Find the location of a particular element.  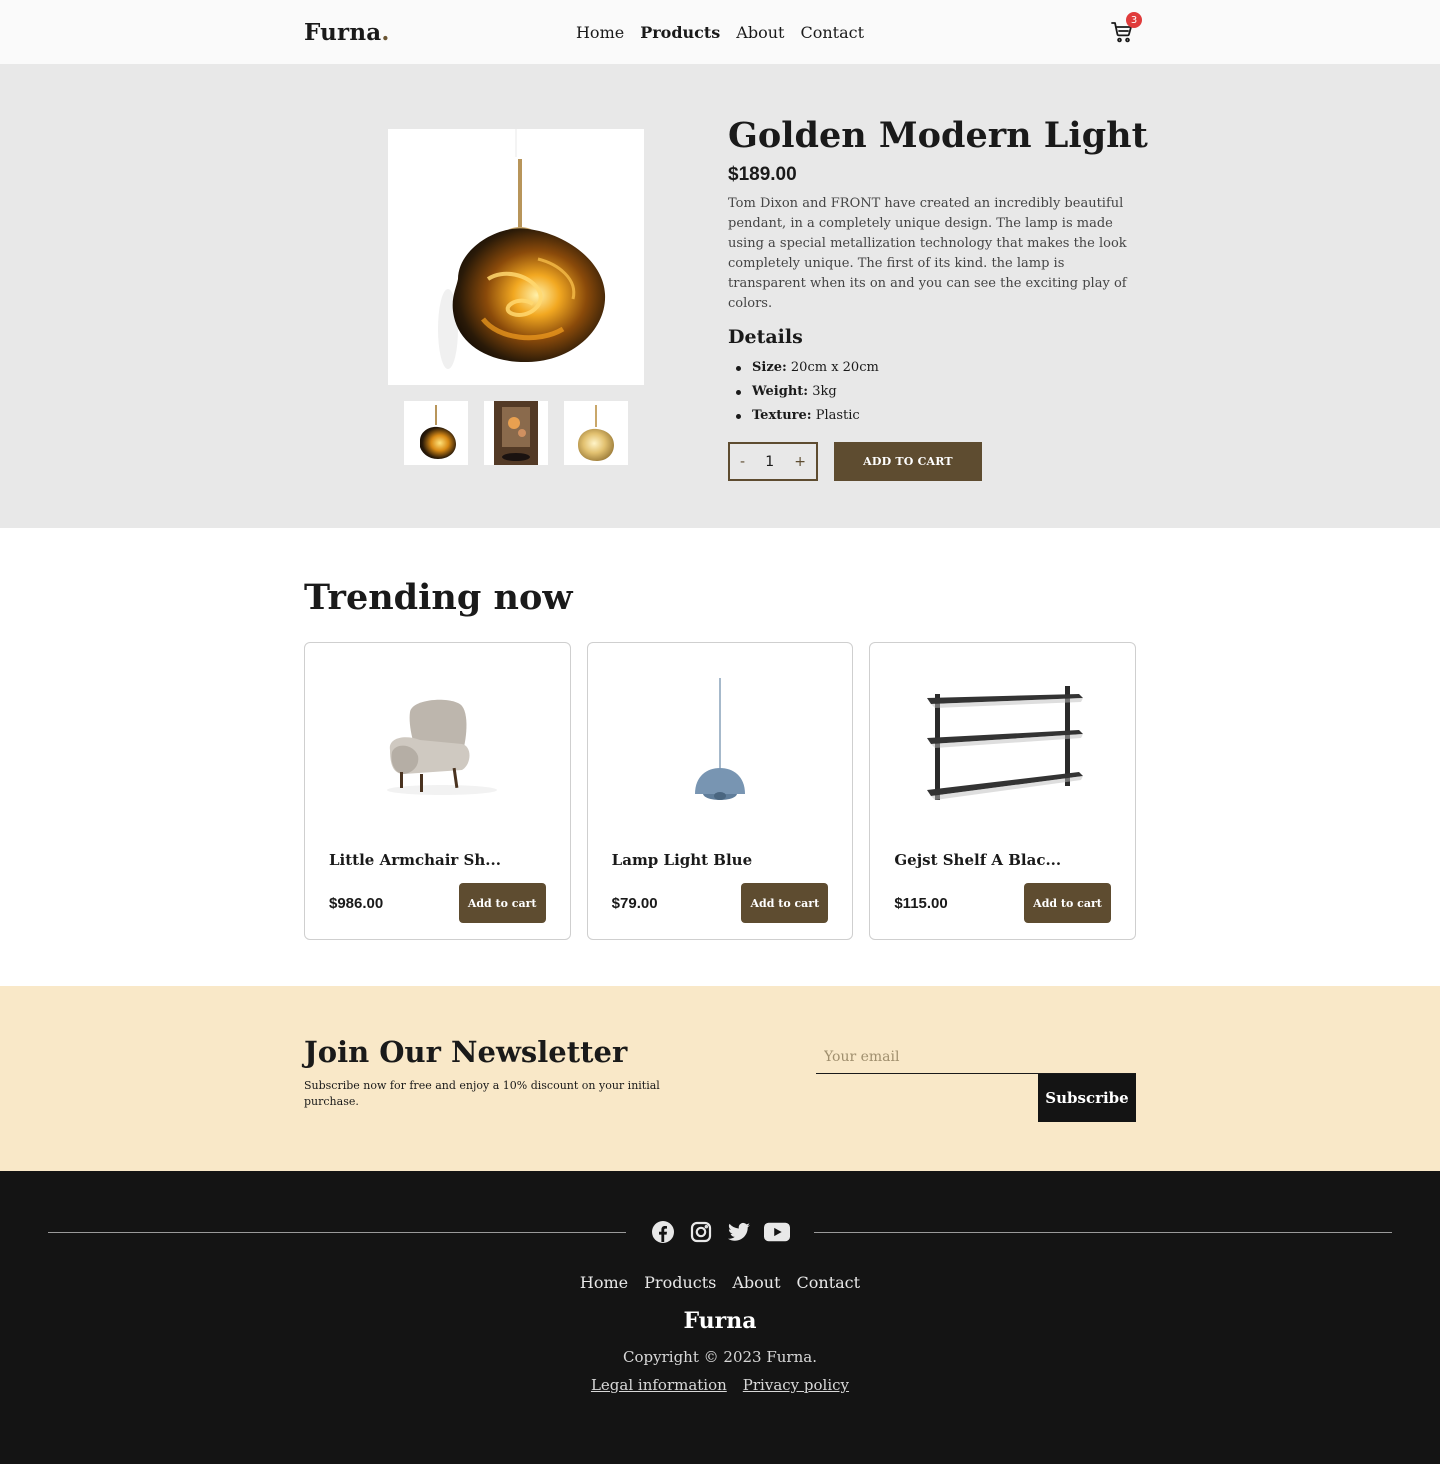

nav-link-contact: Contact is located at coordinates (832, 32).